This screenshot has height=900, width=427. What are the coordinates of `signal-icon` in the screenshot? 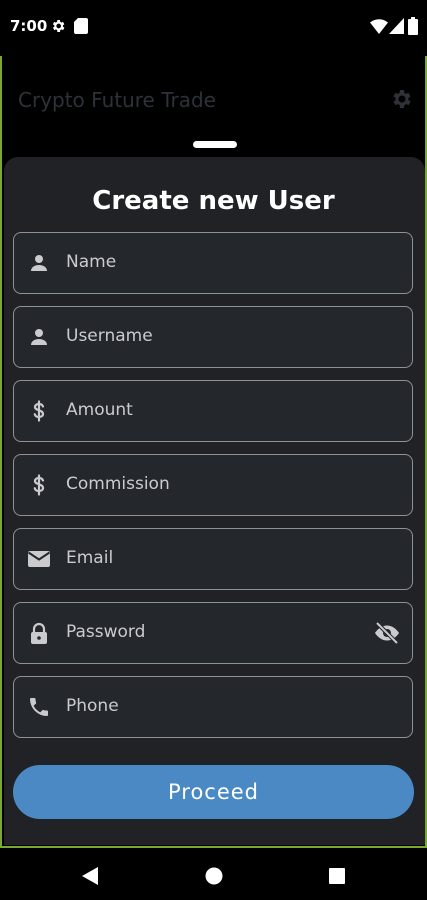 It's located at (396, 26).